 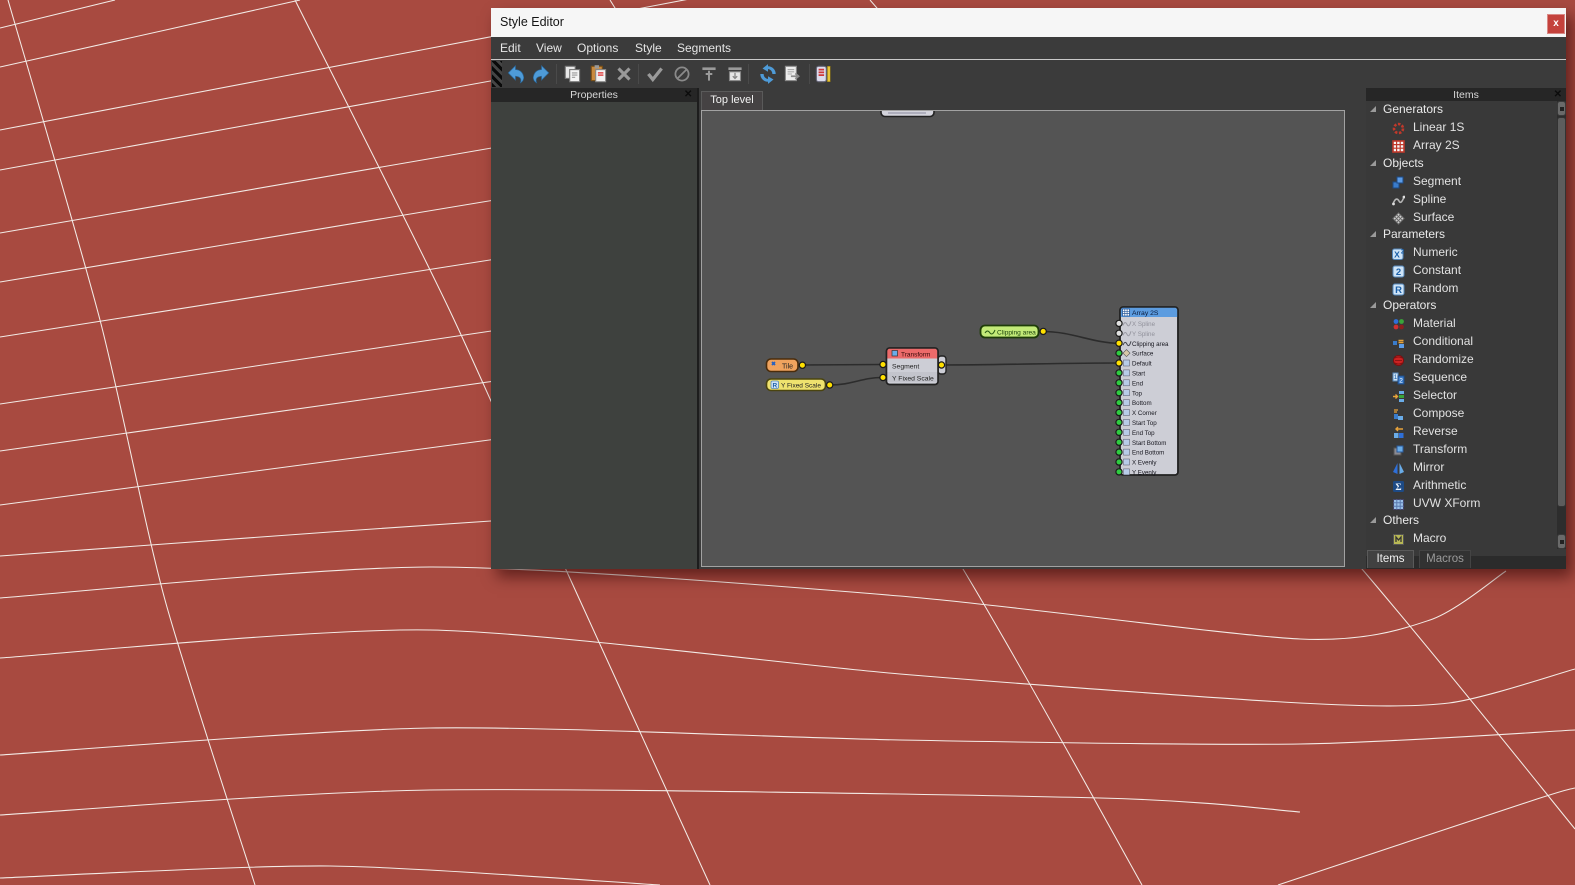 What do you see at coordinates (1143, 433) in the screenshot?
I see `svg-text: End Top` at bounding box center [1143, 433].